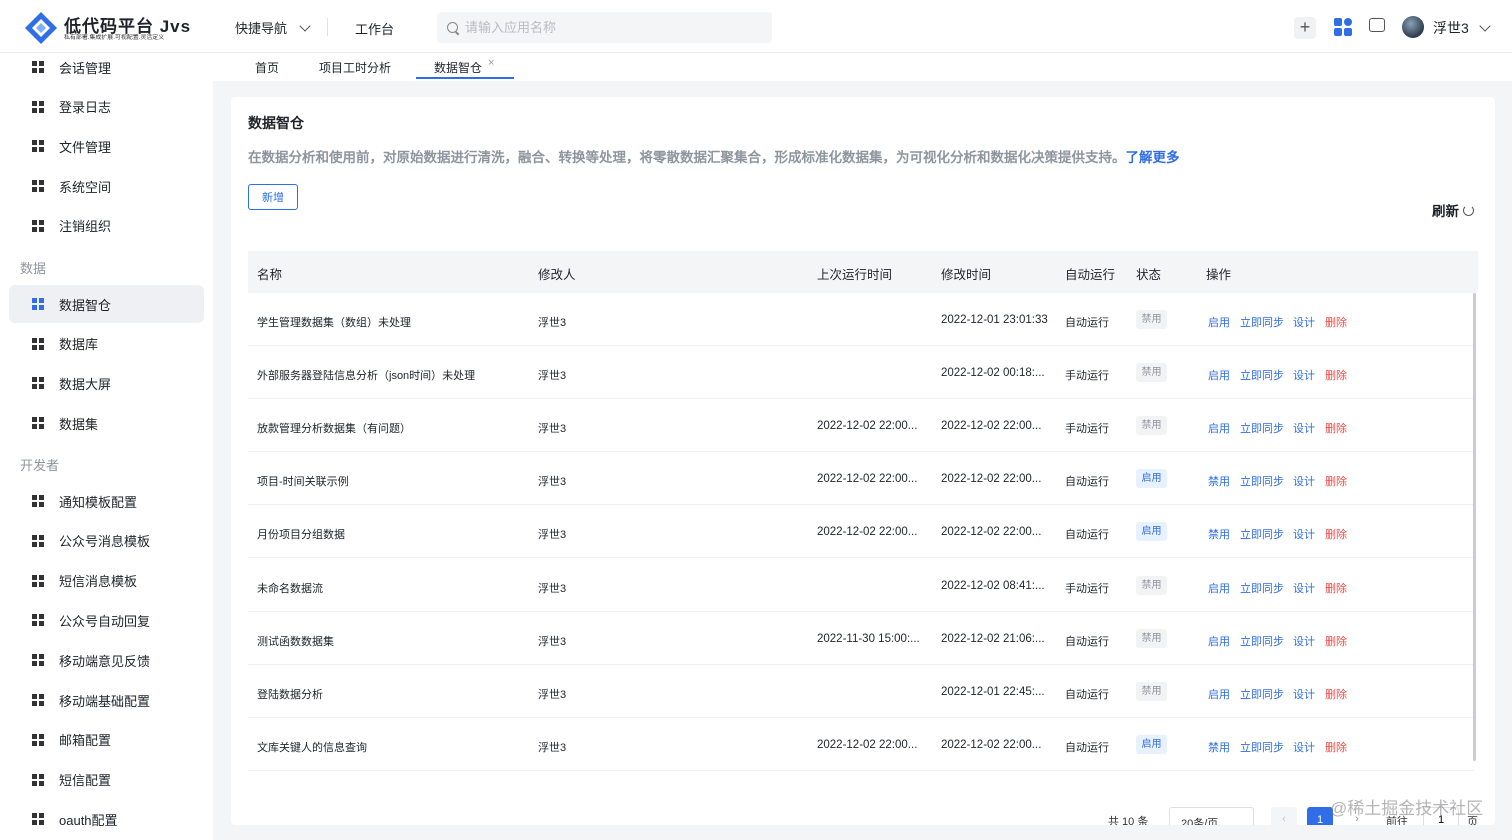  I want to click on sidebar-item: 注销组织, so click(106, 226).